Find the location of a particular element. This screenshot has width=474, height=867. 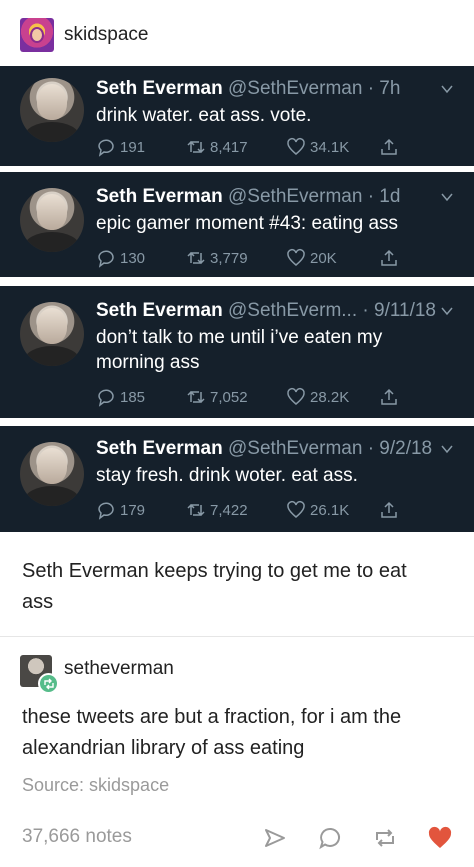

reply-count: 179 is located at coordinates (133, 510).